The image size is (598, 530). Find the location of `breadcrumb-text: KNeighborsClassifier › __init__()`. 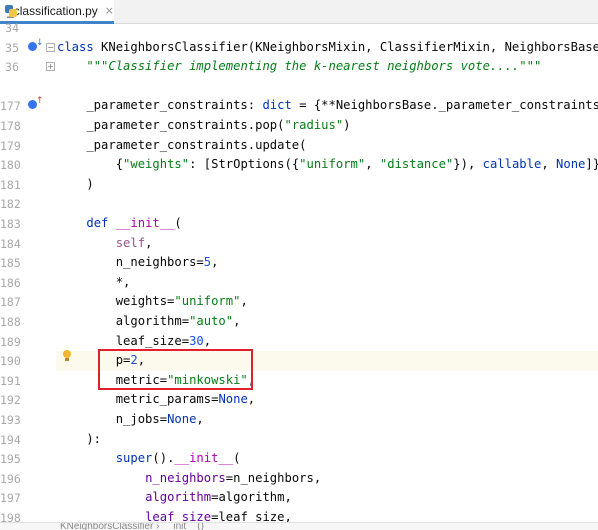

breadcrumb-text: KNeighborsClassifier › __init__() is located at coordinates (132, 526).